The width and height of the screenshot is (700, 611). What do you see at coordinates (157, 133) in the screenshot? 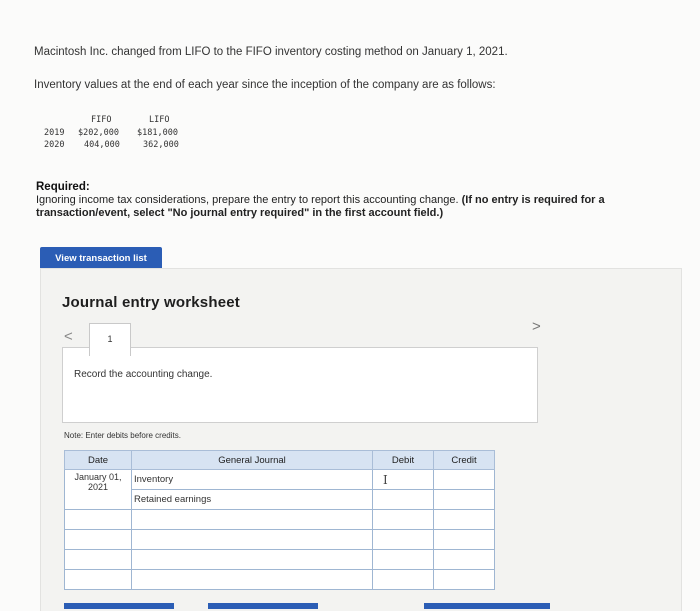
I see `inventory-lifo-value: $181,000` at bounding box center [157, 133].